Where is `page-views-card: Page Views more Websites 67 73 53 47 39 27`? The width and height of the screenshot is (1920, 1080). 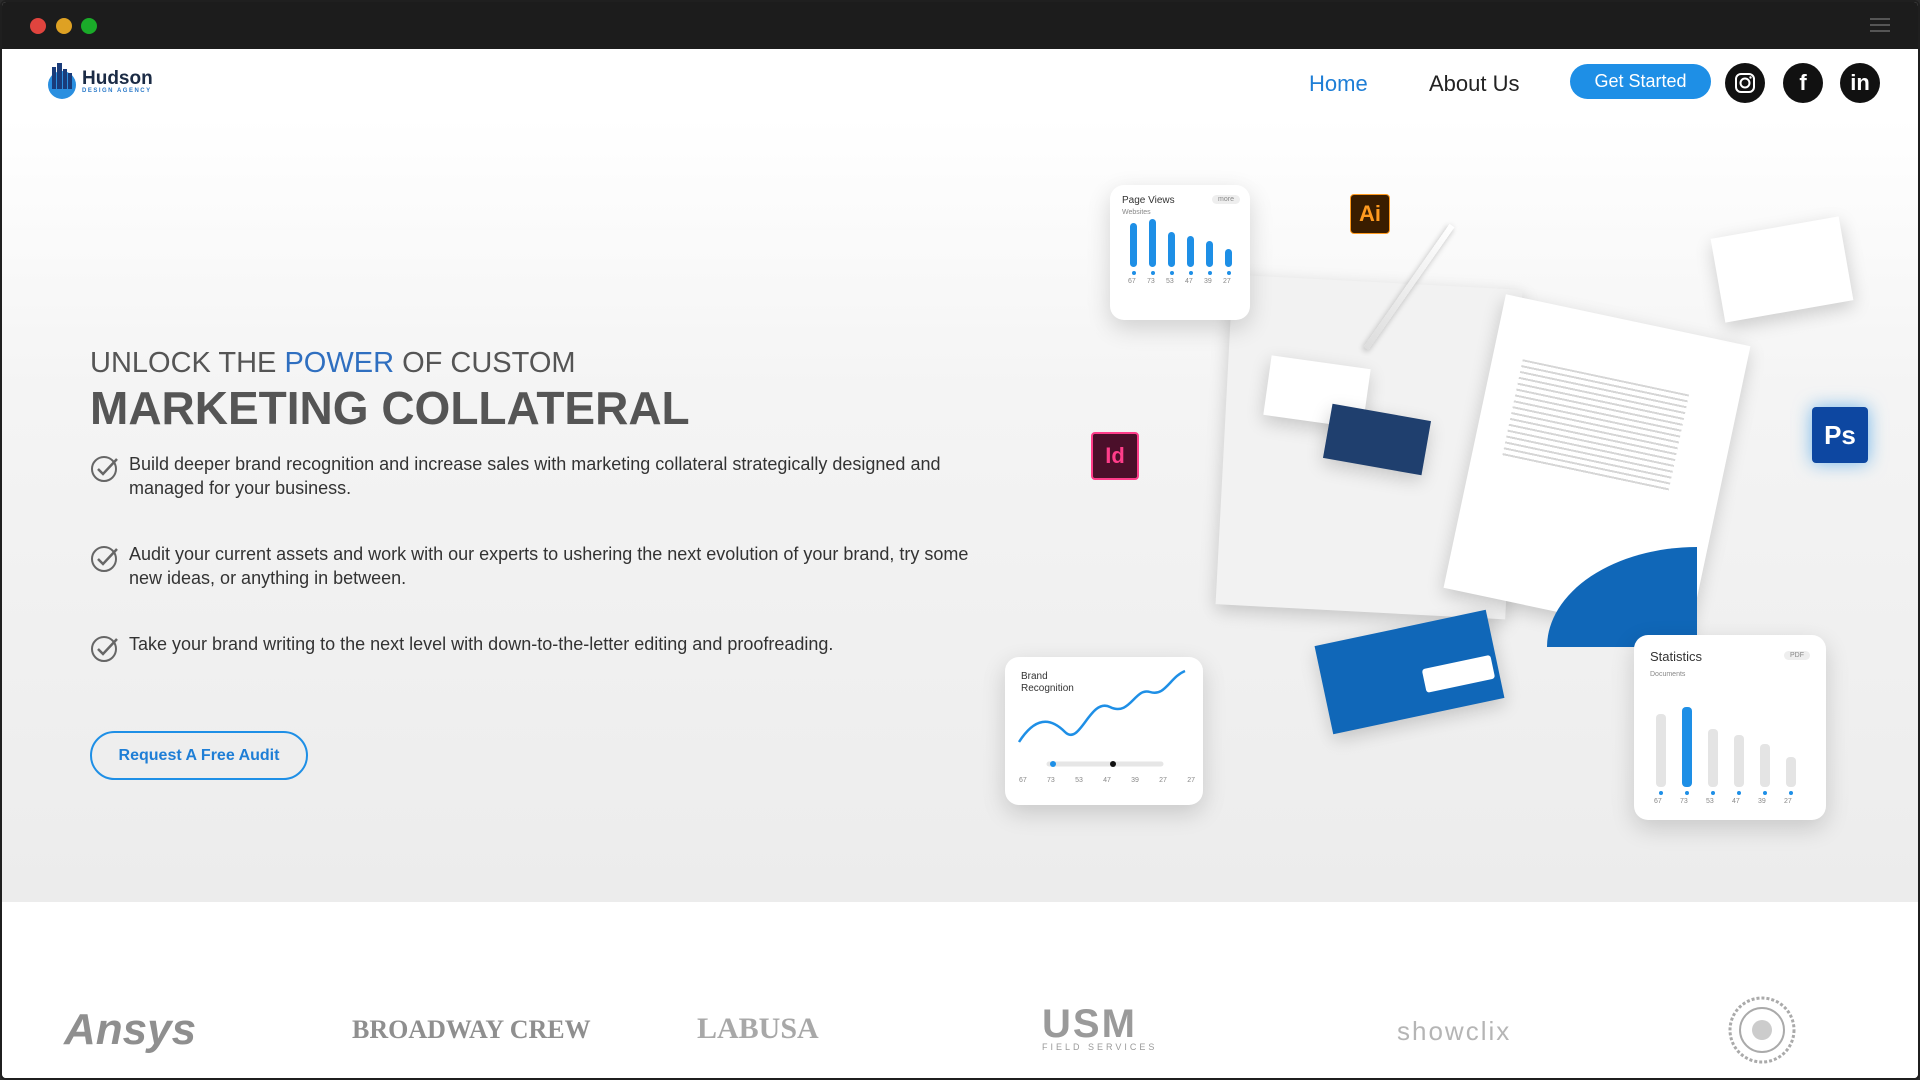
page-views-card: Page Views more Websites 67 73 53 47 39 27 is located at coordinates (1180, 252).